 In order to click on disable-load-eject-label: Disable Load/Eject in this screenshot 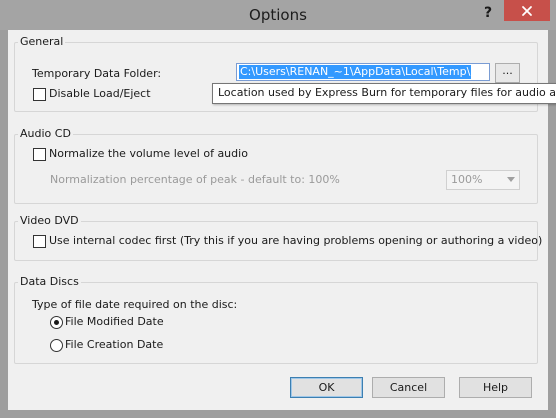, I will do `click(100, 94)`.